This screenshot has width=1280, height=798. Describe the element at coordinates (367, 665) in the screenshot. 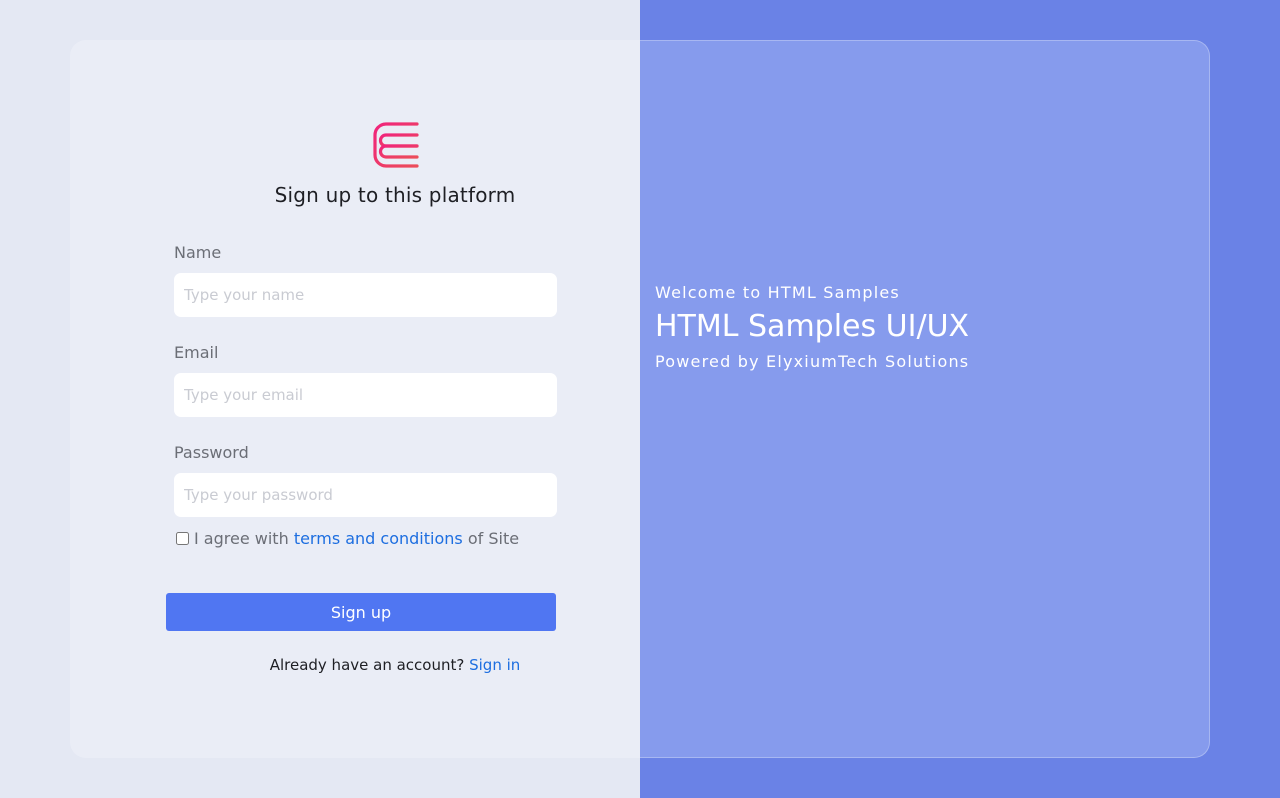

I see `already-text: Already have an account?` at that location.